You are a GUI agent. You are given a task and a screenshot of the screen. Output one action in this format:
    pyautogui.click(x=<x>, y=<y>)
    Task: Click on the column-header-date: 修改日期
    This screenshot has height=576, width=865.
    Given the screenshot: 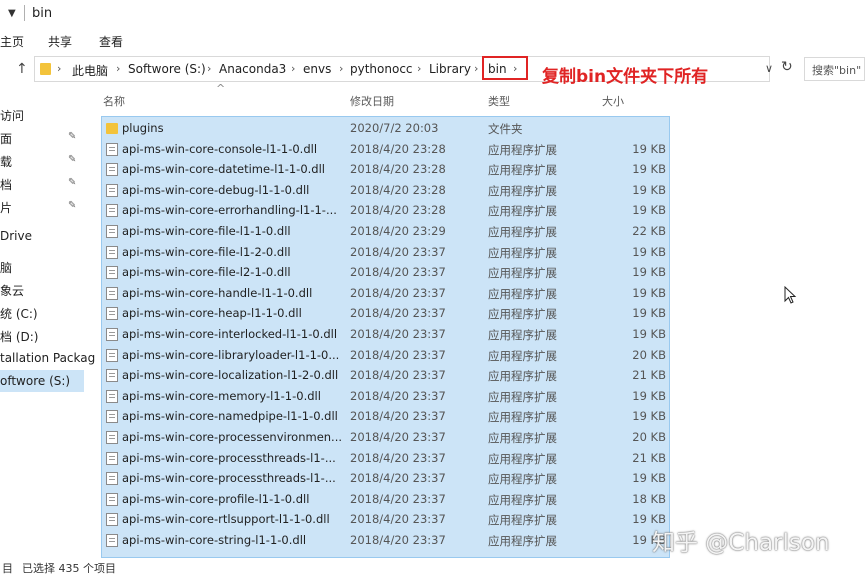 What is the action you would take?
    pyautogui.click(x=372, y=101)
    